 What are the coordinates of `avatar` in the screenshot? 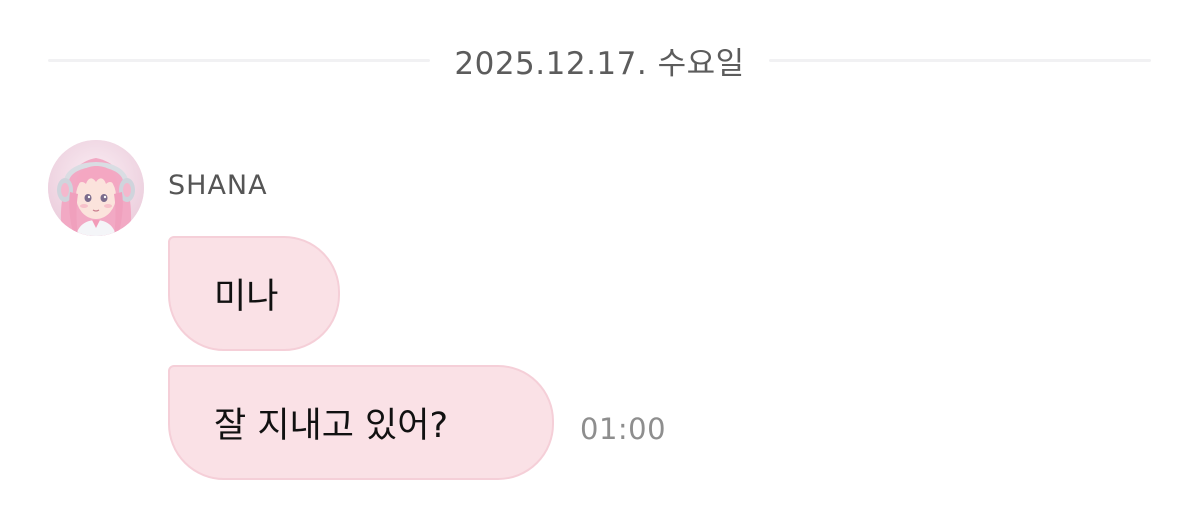 It's located at (96, 188).